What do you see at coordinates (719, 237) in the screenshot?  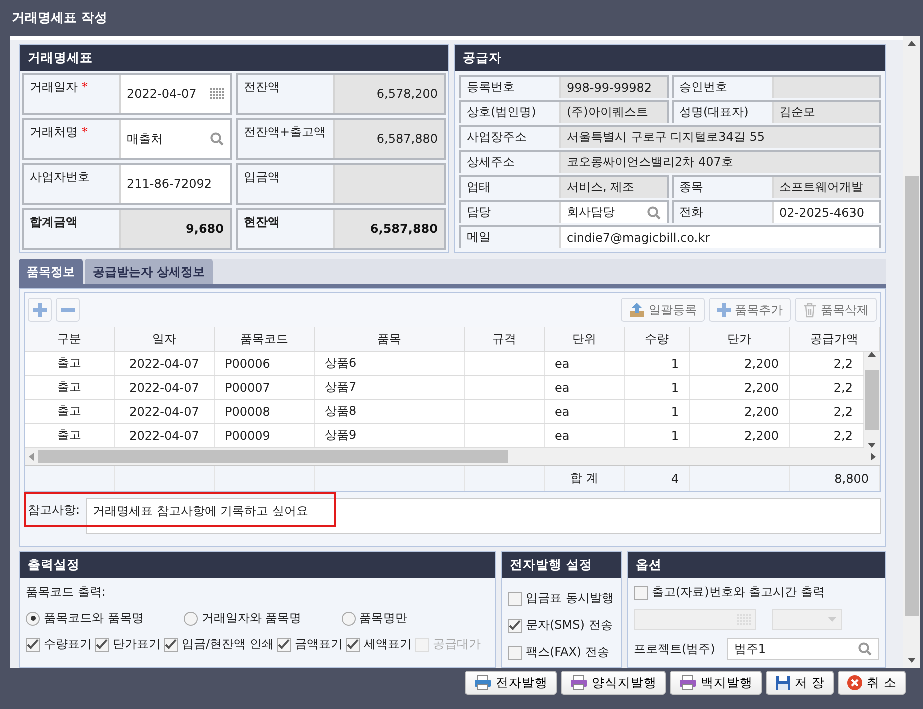 I see `input-field: cindie7@magicbill.co.kr` at bounding box center [719, 237].